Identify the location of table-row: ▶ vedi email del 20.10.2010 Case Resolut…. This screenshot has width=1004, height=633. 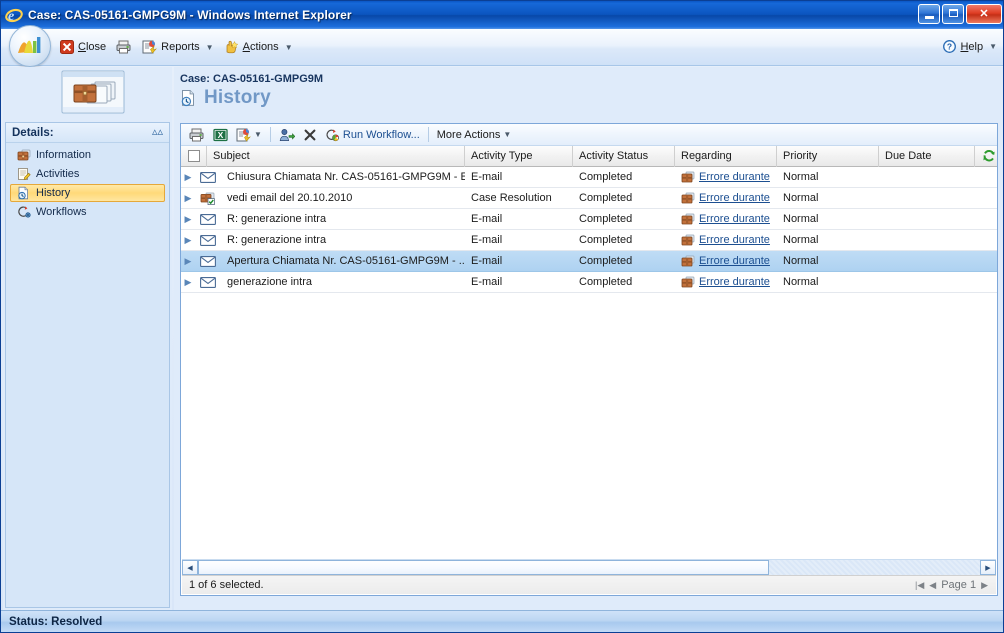
(589, 198).